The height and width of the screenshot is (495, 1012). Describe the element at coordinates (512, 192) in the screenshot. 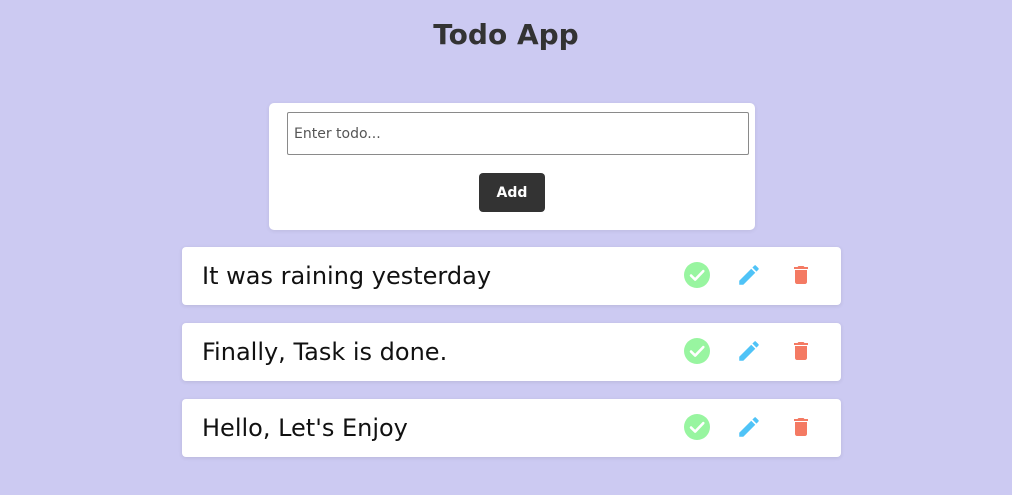

I see `add-button: Add` at that location.